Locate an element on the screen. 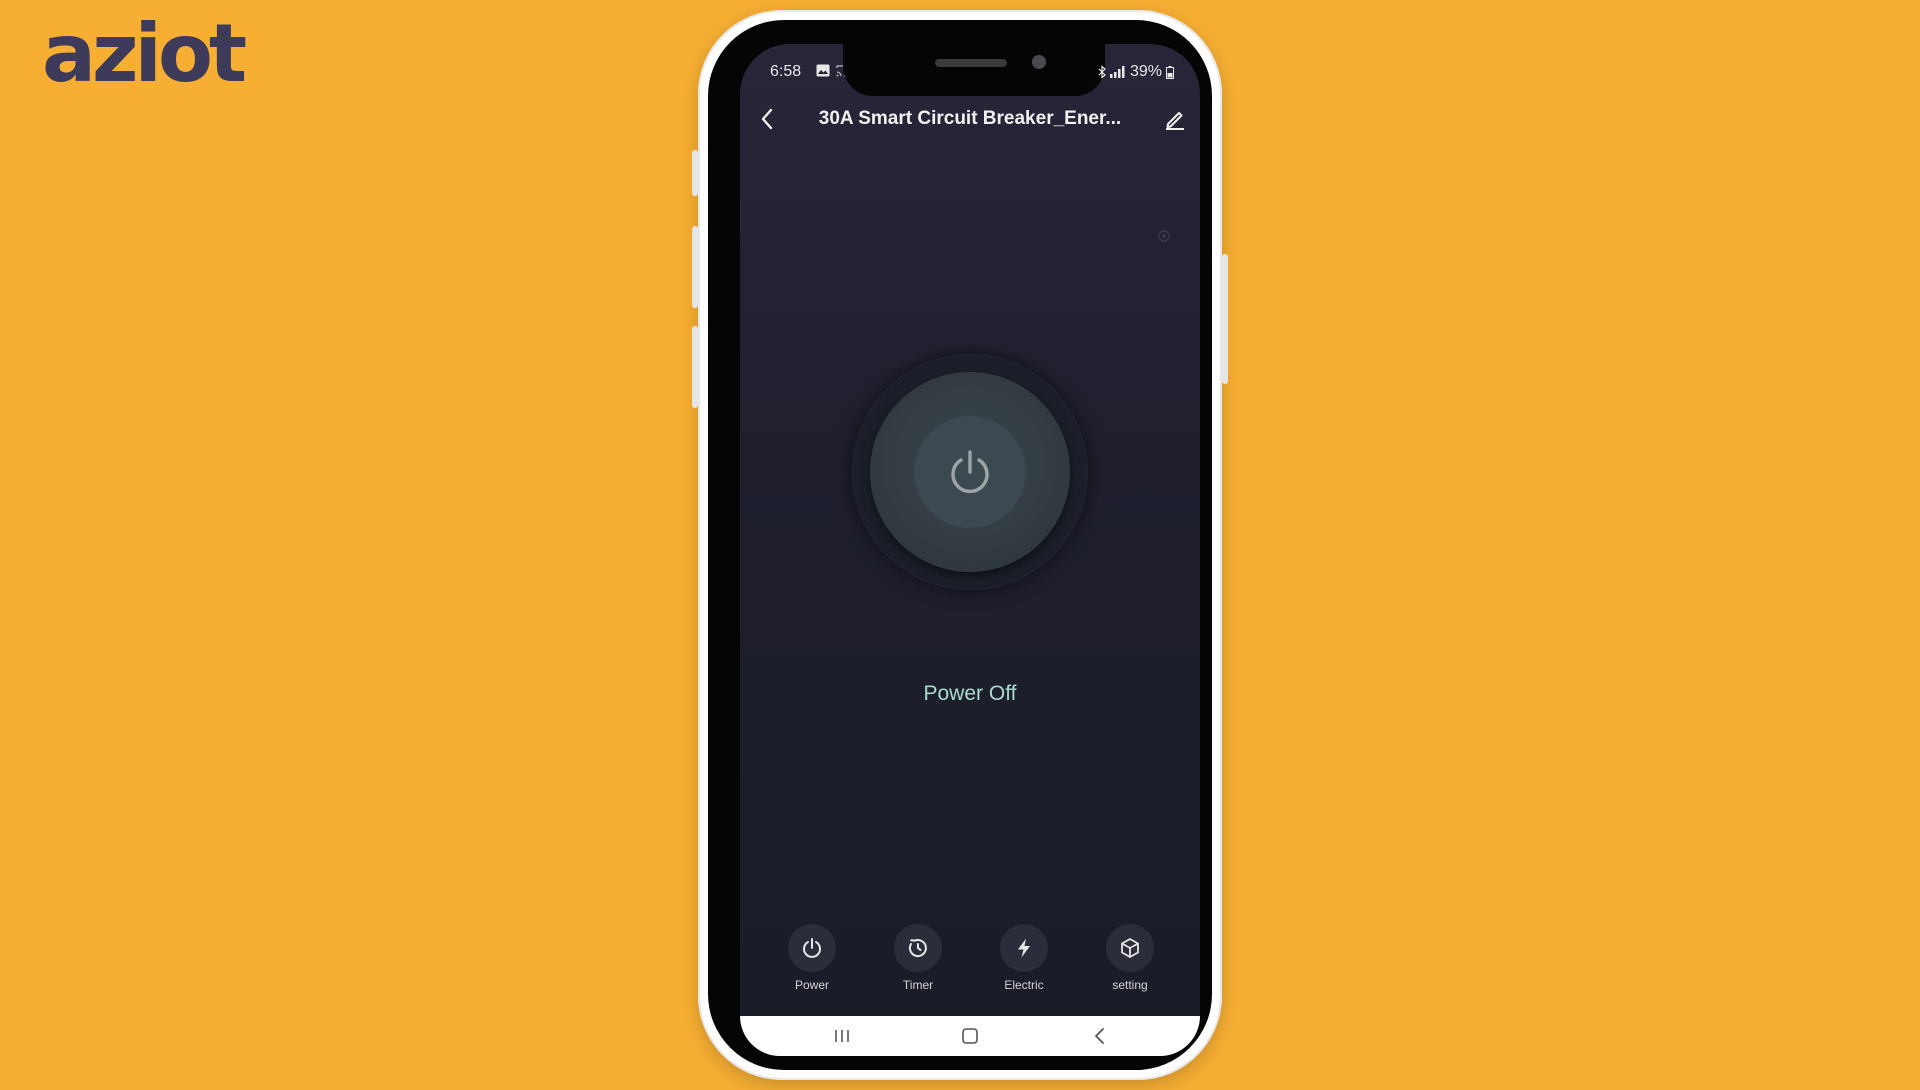 Image resolution: width=1920 pixels, height=1090 pixels. tab-setting-icon-wrap is located at coordinates (1130, 948).